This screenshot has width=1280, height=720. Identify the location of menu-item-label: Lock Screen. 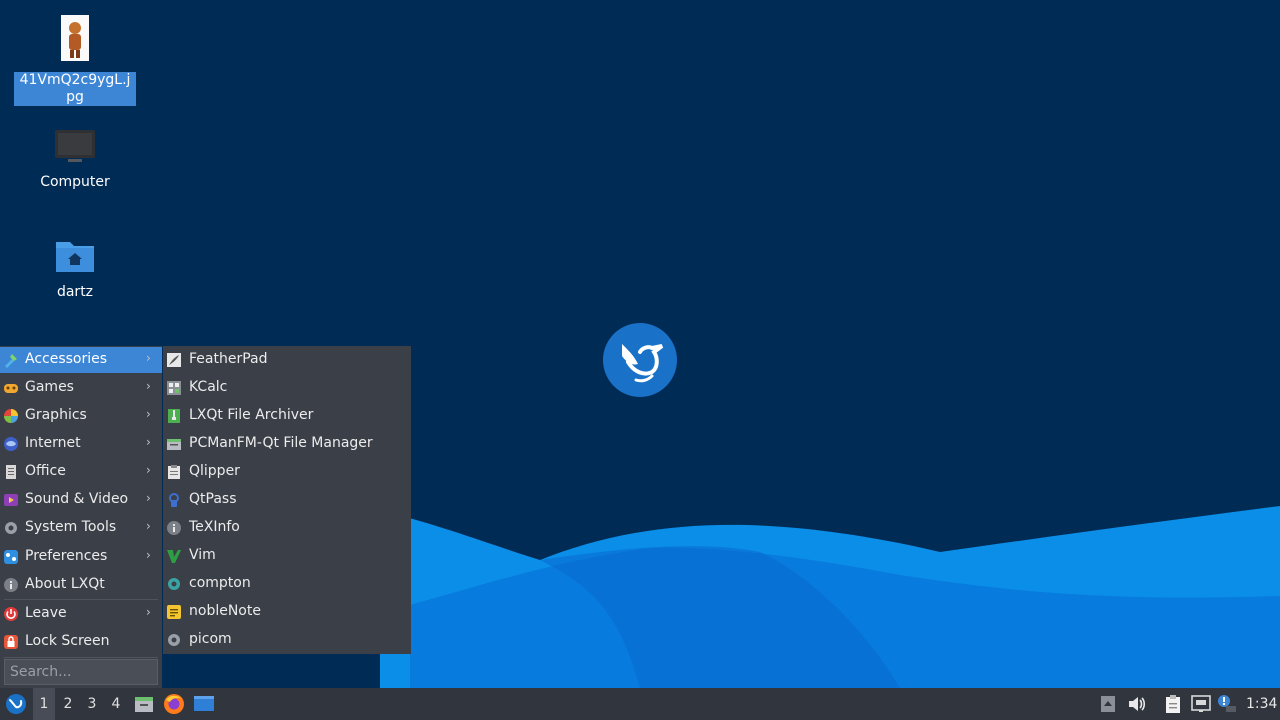
(67, 641).